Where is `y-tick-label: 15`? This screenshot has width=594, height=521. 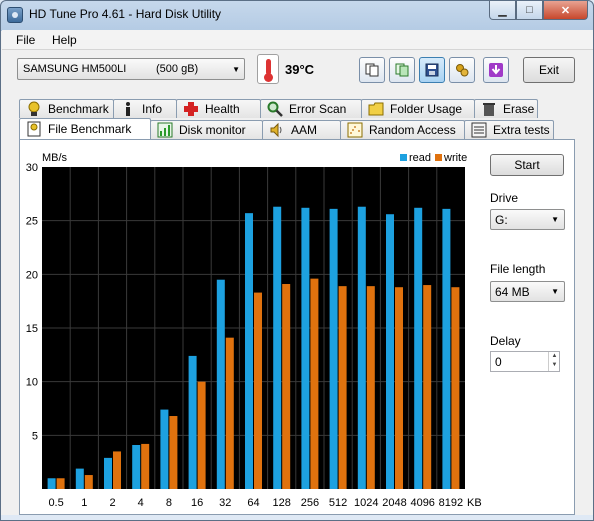
y-tick-label: 15 is located at coordinates (32, 329).